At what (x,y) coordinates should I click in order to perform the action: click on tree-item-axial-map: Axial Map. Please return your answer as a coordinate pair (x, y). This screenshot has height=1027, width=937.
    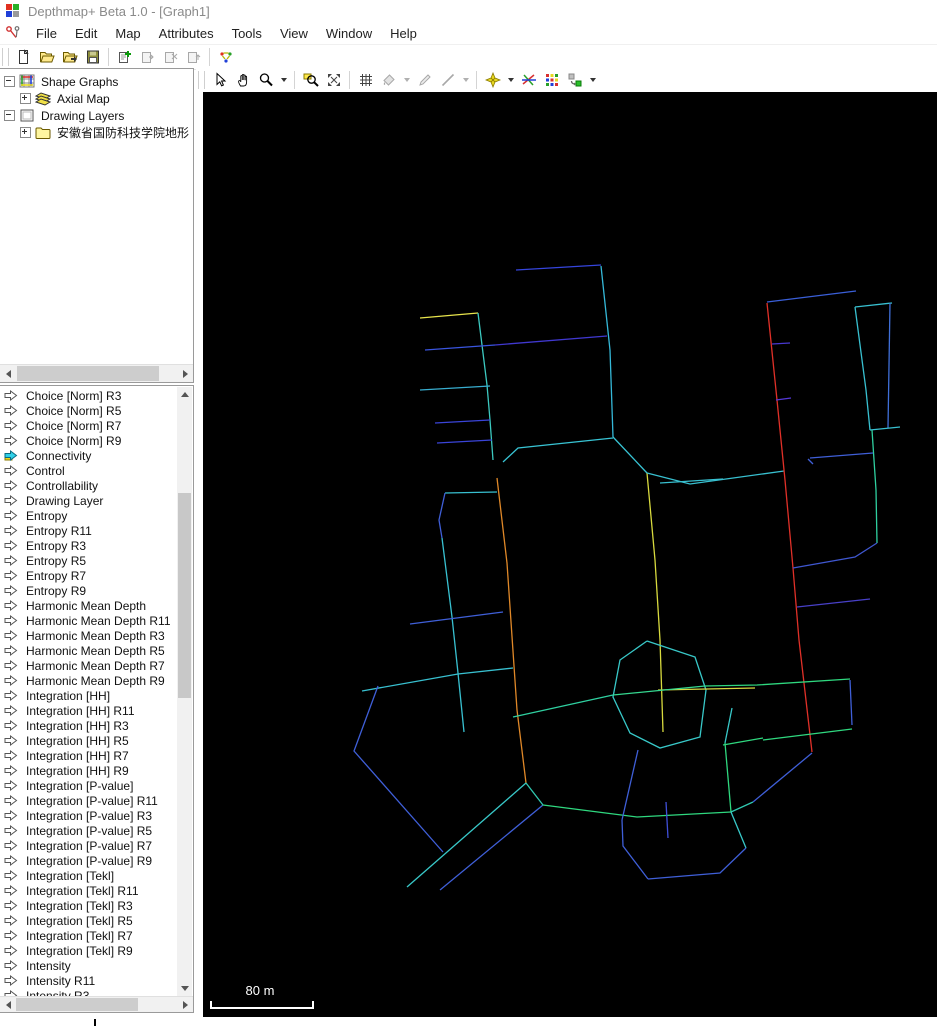
    Looking at the image, I should click on (96, 98).